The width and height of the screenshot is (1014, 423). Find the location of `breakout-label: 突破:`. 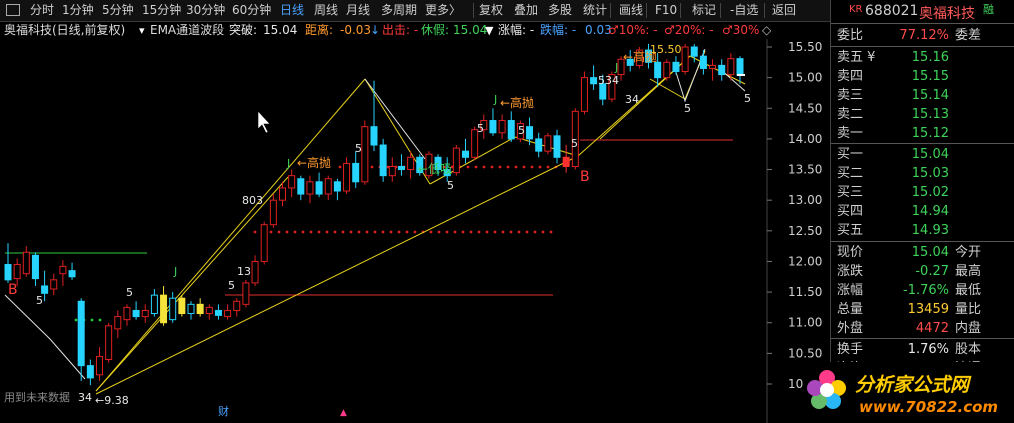

breakout-label: 突破: is located at coordinates (243, 30).